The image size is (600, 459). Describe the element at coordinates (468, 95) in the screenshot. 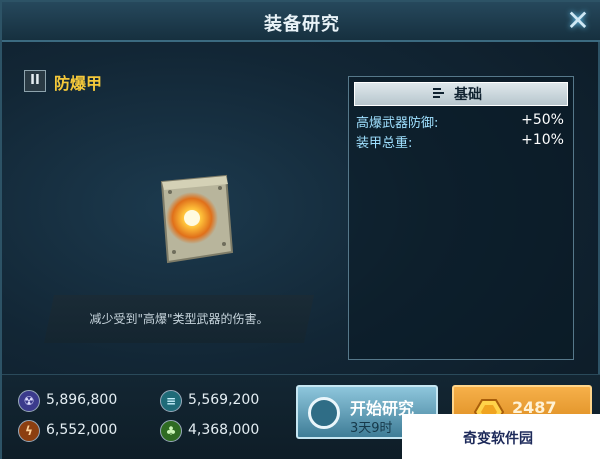

I see `stats-header-label: 基础` at that location.